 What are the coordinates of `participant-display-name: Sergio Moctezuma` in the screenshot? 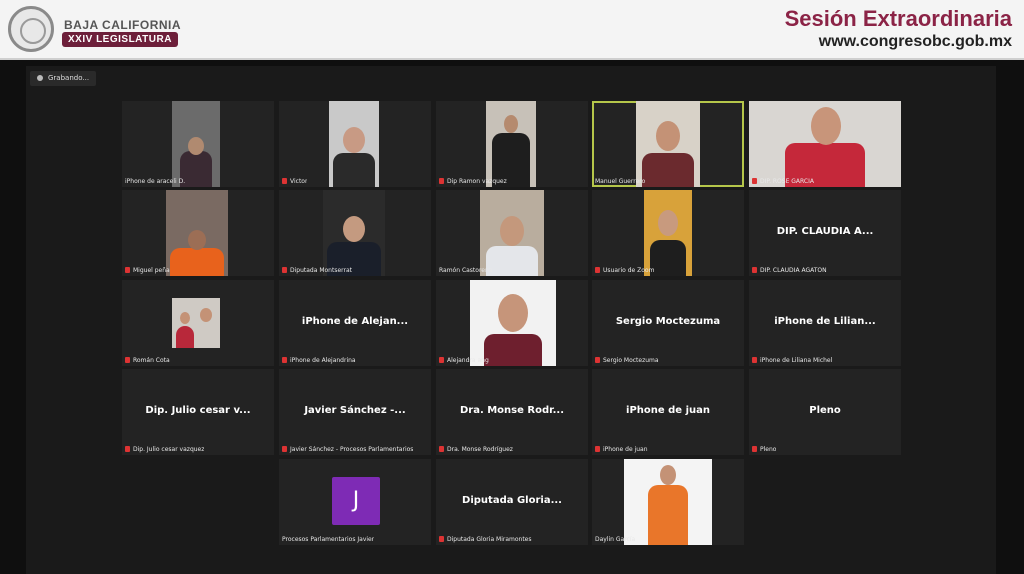 It's located at (668, 321).